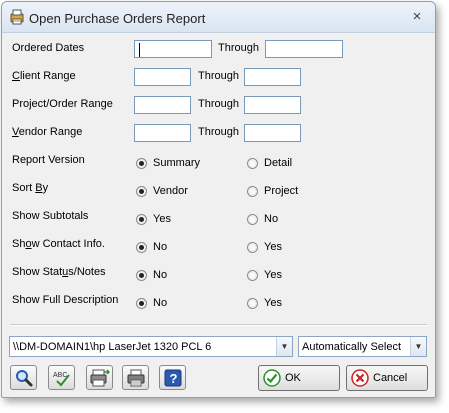 Image resolution: width=449 pixels, height=413 pixels. Describe the element at coordinates (151, 346) in the screenshot. I see `printer-select: \\DM-DOMAIN1\hp LaserJet 1320 PCL 6 ▼` at that location.